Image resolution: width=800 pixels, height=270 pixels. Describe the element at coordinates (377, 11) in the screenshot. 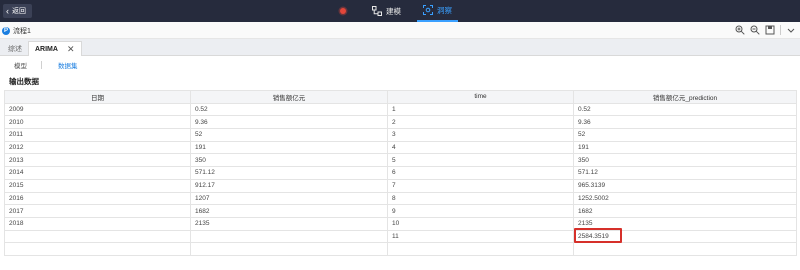

I see `flow-nodes-icon` at that location.